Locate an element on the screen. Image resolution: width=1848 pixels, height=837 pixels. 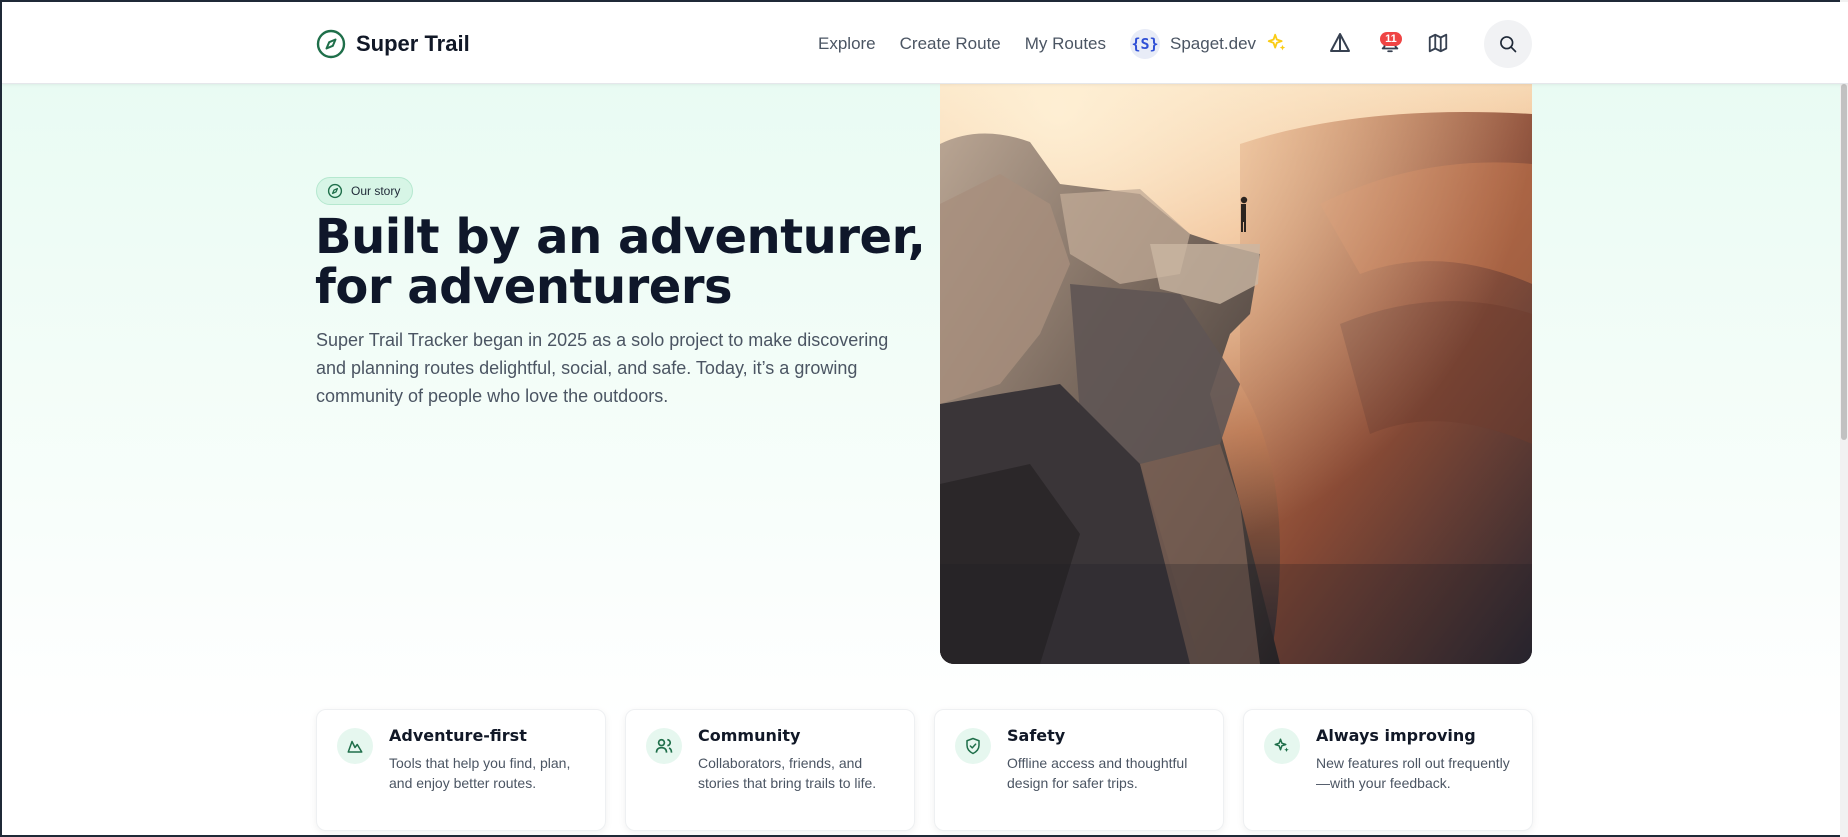
nav-my-routes: My Routes is located at coordinates (1065, 44).